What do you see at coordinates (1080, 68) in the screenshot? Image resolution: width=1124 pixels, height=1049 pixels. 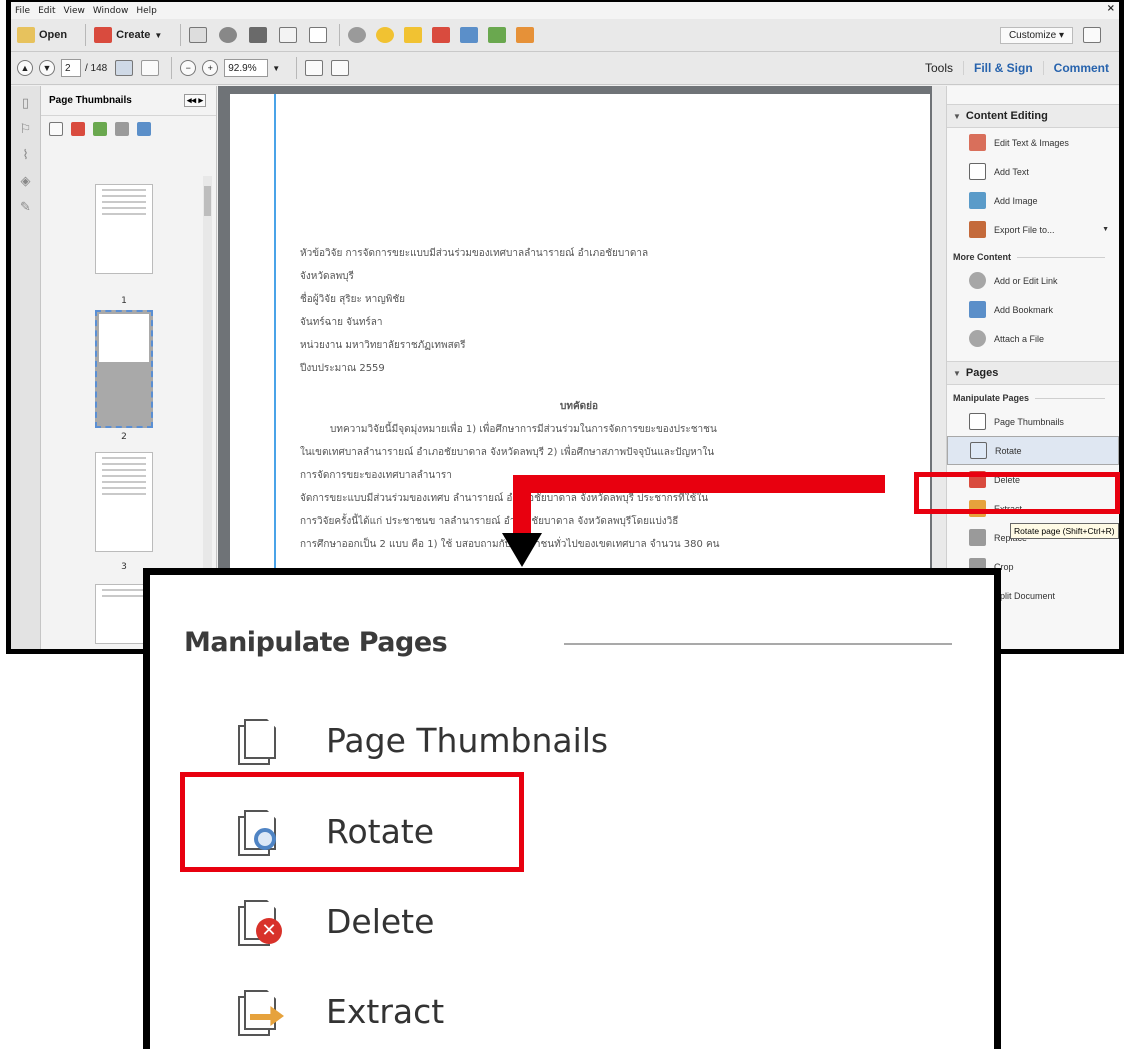 I see `tab-comment: Comment` at bounding box center [1080, 68].